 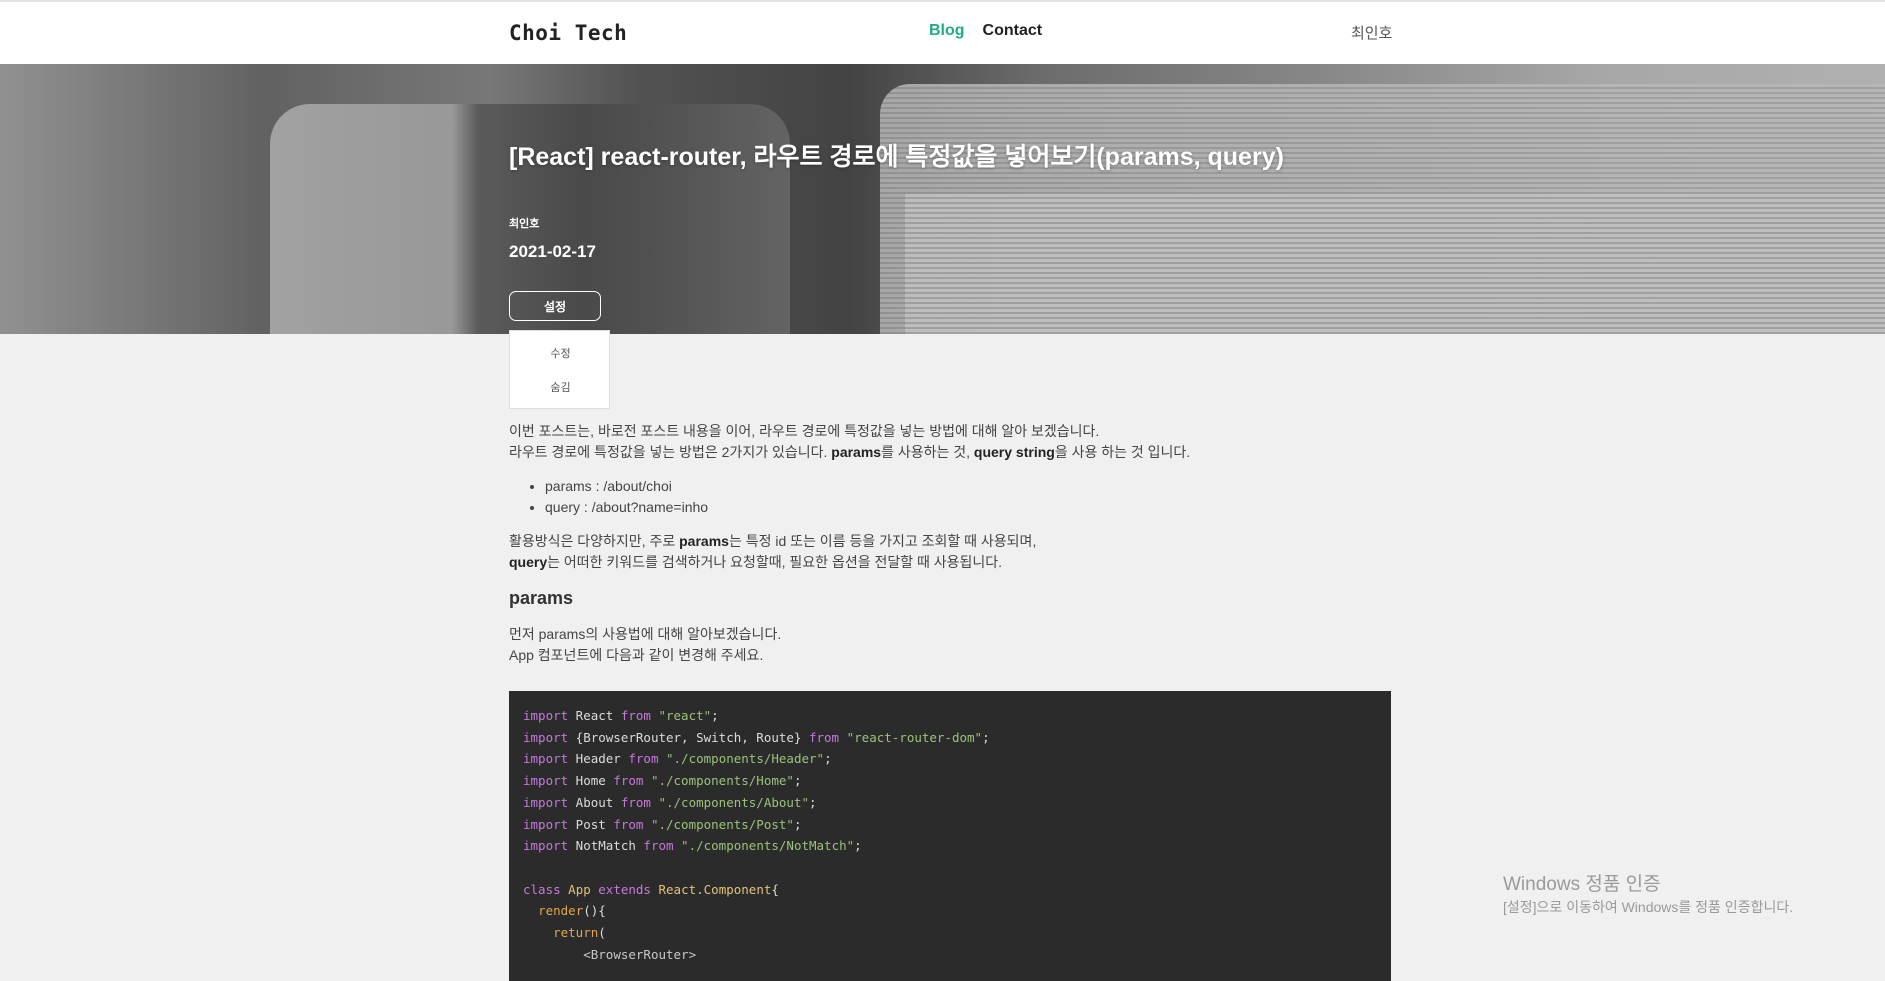 What do you see at coordinates (541, 598) in the screenshot?
I see `section-heading-params: params` at bounding box center [541, 598].